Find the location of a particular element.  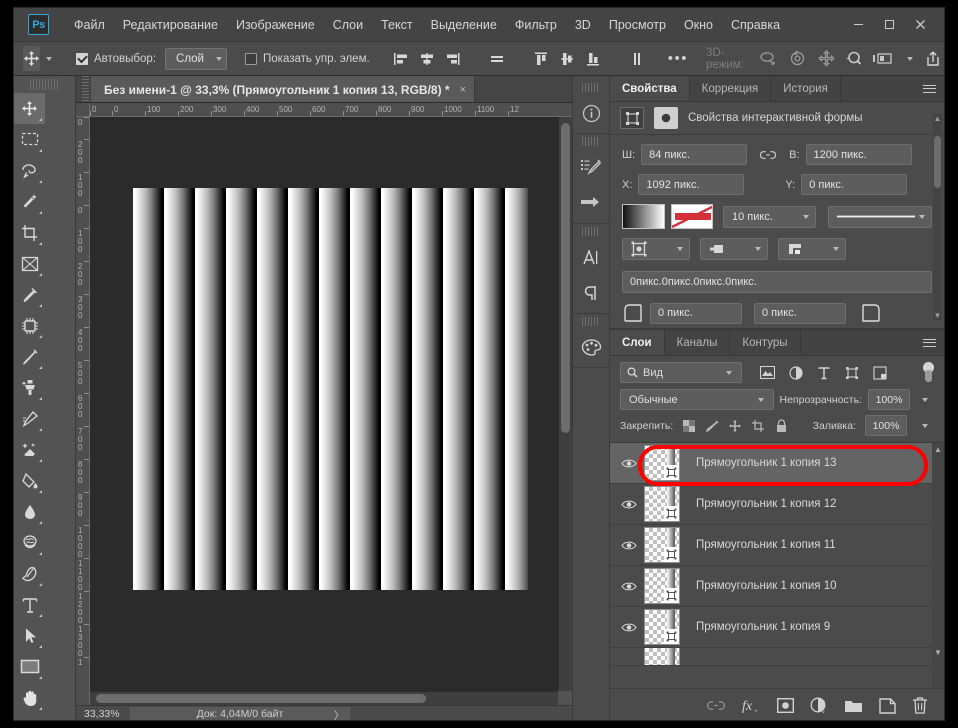

history-brush-tool is located at coordinates (29, 418).